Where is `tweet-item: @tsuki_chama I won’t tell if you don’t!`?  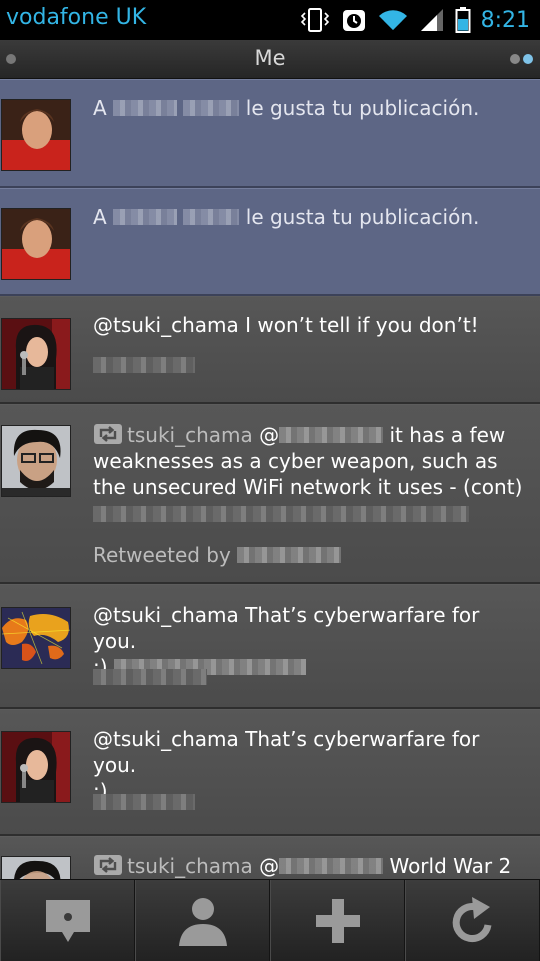
tweet-item: @tsuki_chama I won’t tell if you don’t! is located at coordinates (270, 350).